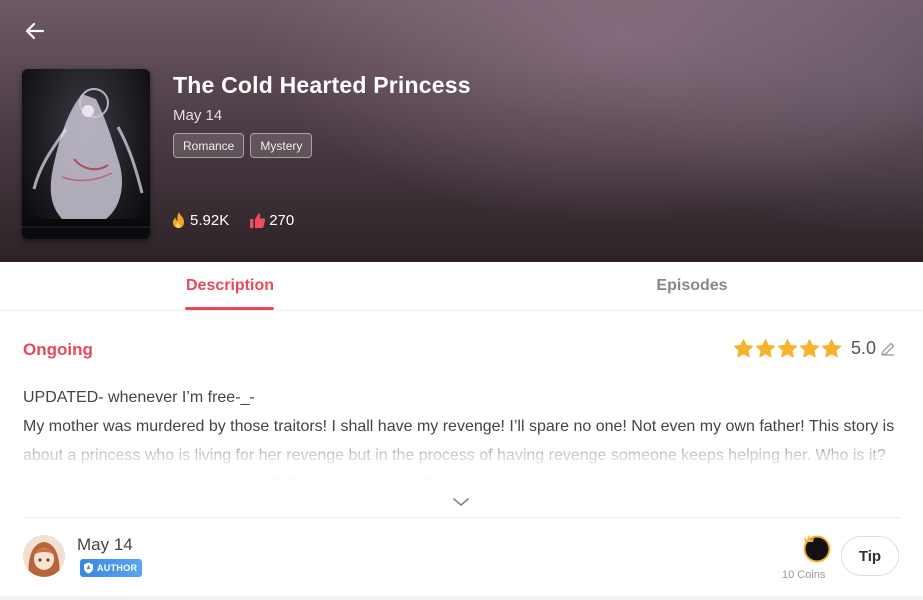  I want to click on book-cover-image, so click(86, 154).